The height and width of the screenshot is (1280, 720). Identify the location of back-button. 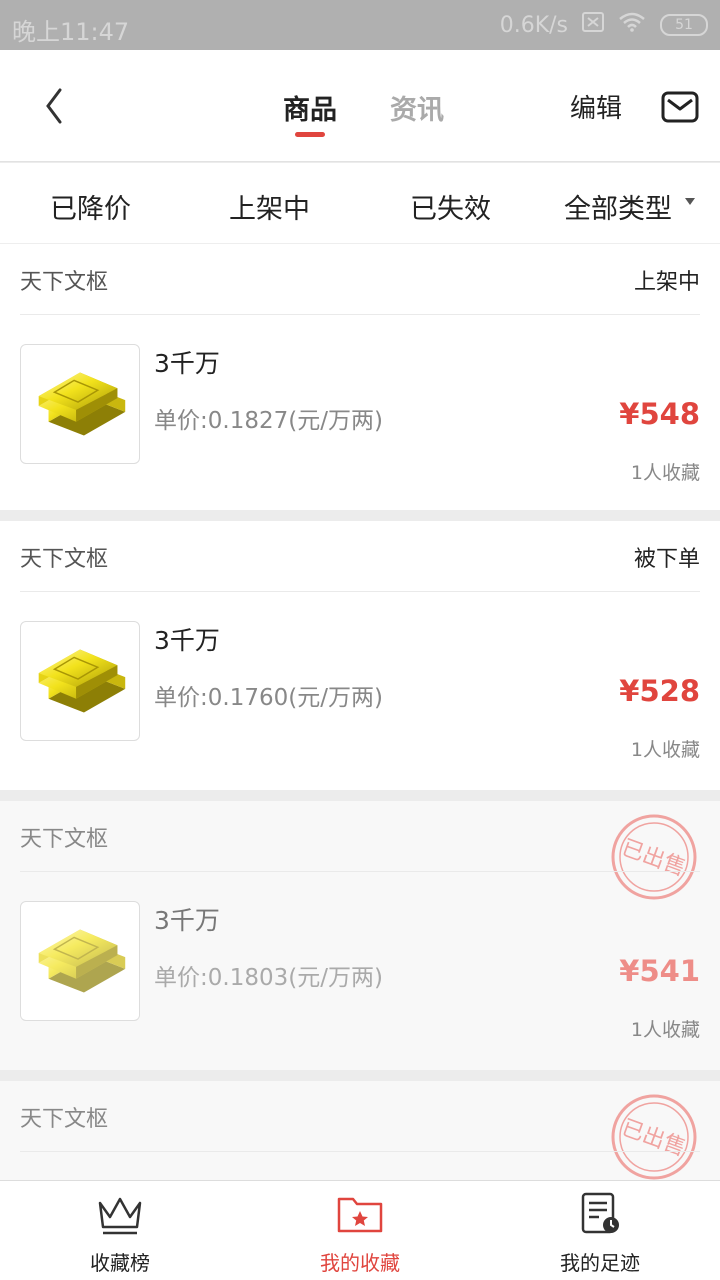
(55, 106).